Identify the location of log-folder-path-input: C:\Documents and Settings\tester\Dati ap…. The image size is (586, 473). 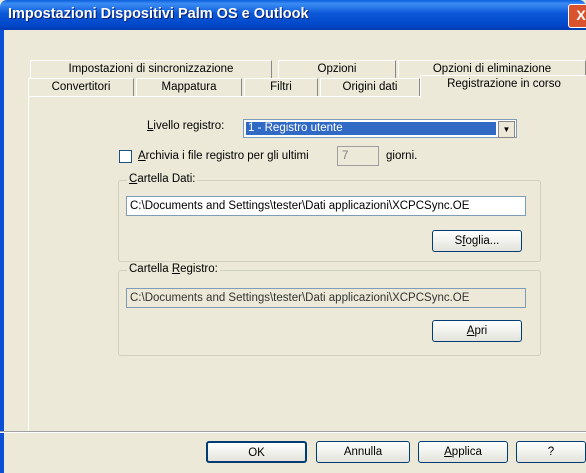
(326, 298).